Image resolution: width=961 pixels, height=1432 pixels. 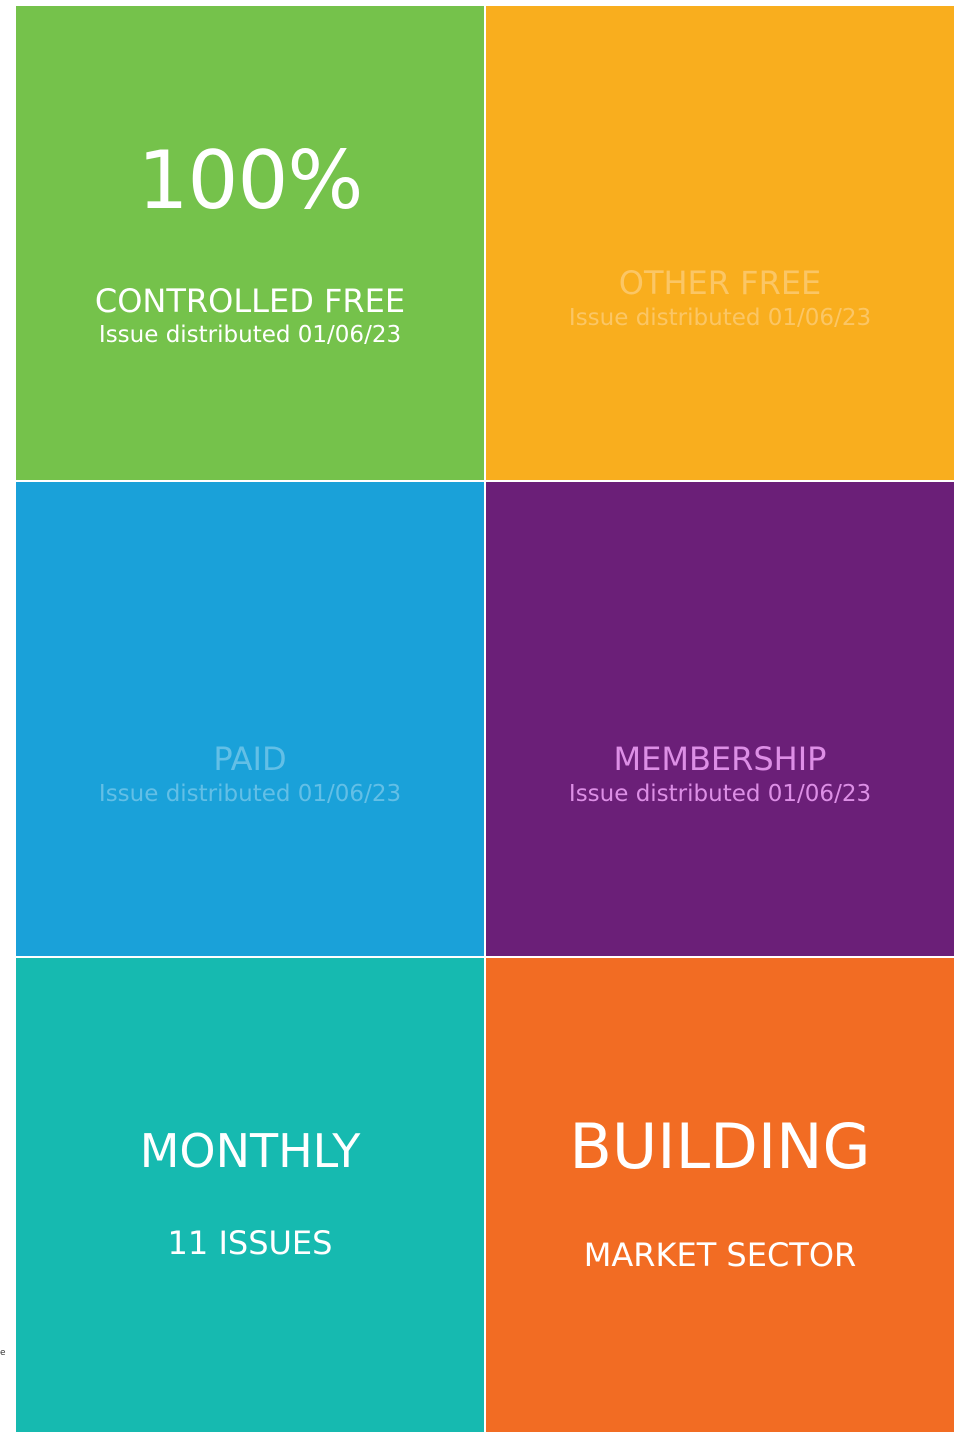 What do you see at coordinates (250, 1243) in the screenshot?
I see `frequency-subtitle: 11 ISSUES` at bounding box center [250, 1243].